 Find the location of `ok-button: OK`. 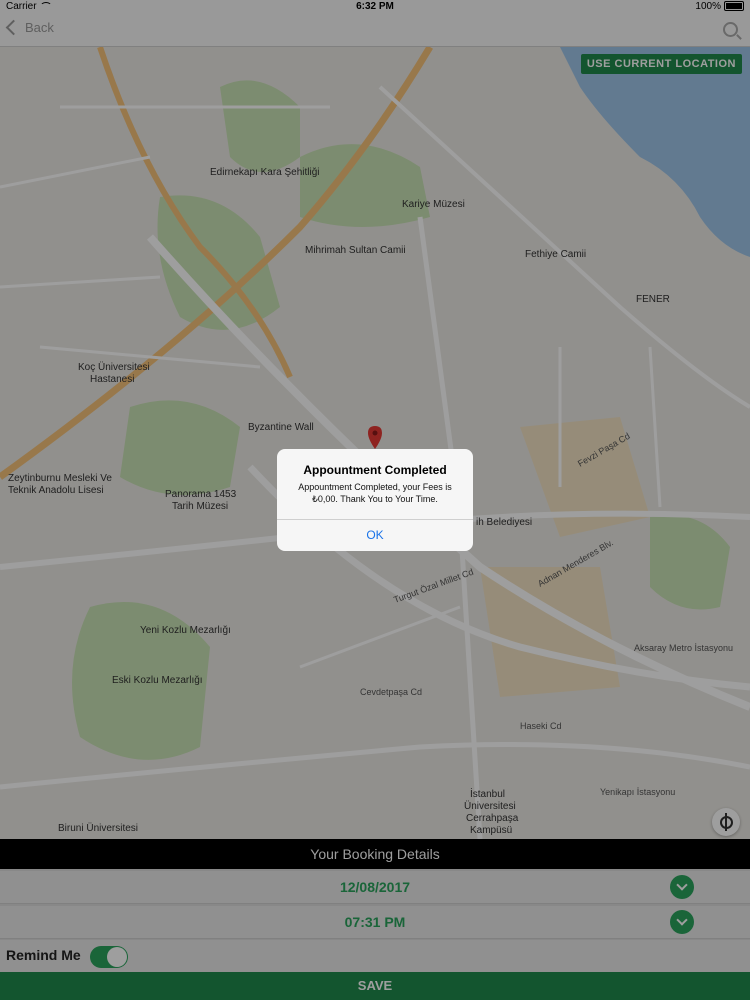

ok-button: OK is located at coordinates (375, 535).